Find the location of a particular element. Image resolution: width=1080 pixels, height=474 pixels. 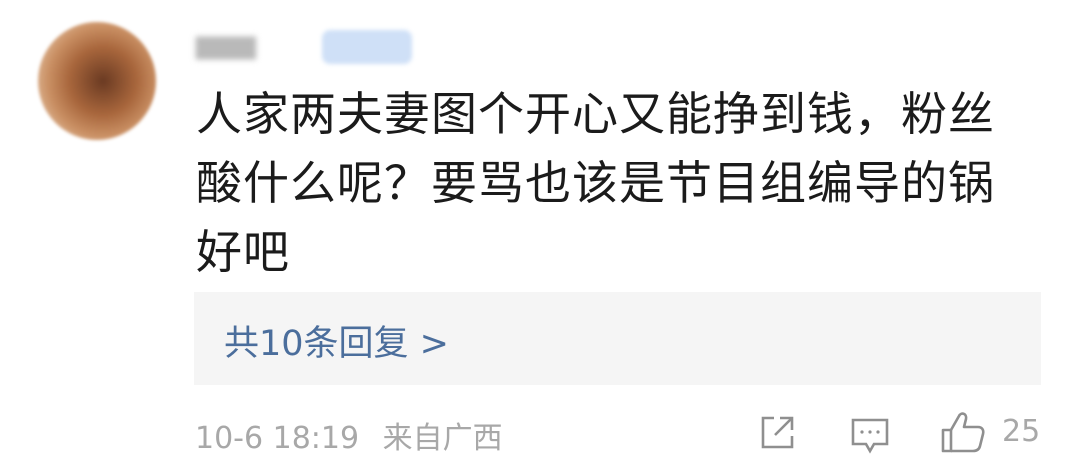

avatar is located at coordinates (97, 81).